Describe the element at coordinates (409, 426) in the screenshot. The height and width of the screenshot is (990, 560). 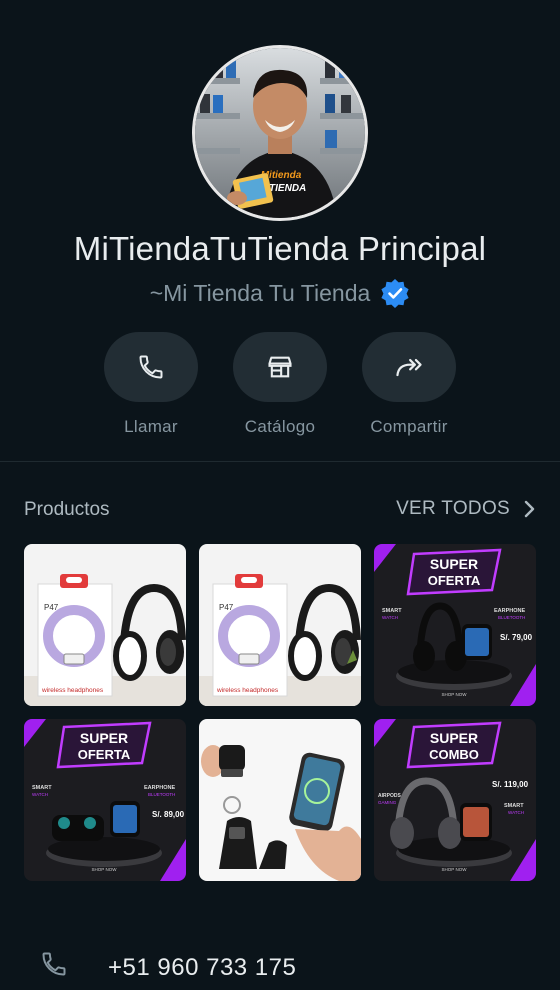
I see `share-label: Compartir` at that location.